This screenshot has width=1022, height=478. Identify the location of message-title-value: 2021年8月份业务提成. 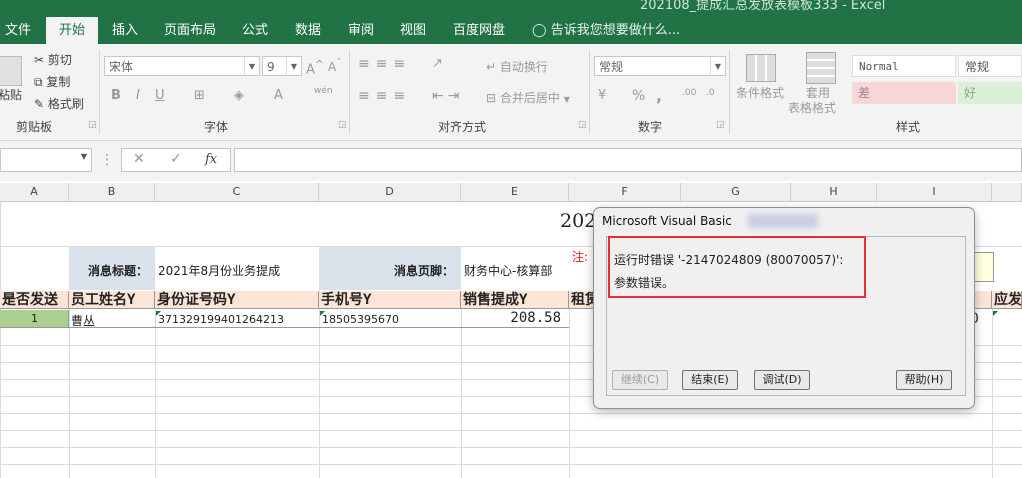
(219, 270).